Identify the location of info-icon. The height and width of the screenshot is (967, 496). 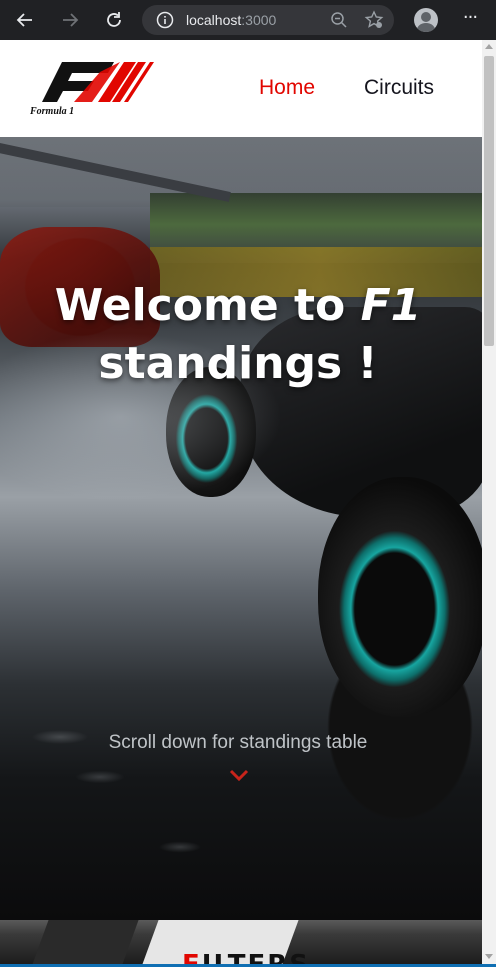
(165, 20).